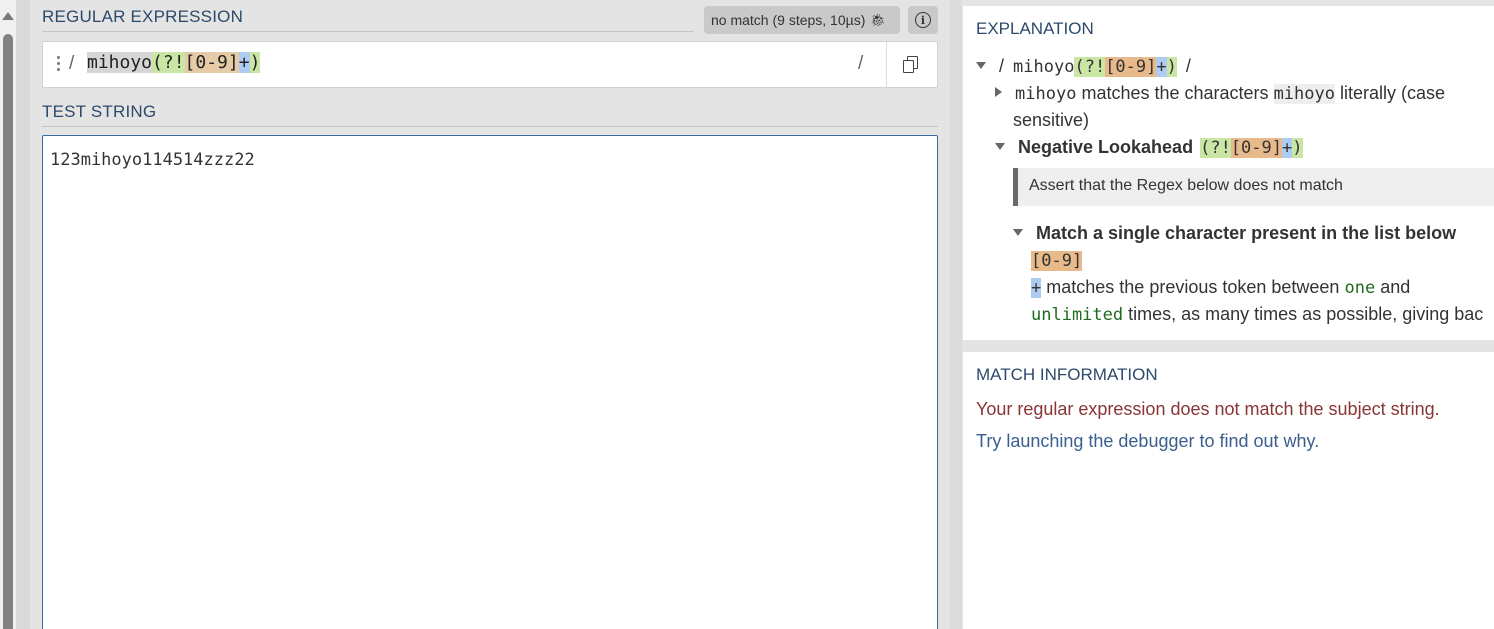 The height and width of the screenshot is (629, 1494). I want to click on panel-divider, so click(956, 314).